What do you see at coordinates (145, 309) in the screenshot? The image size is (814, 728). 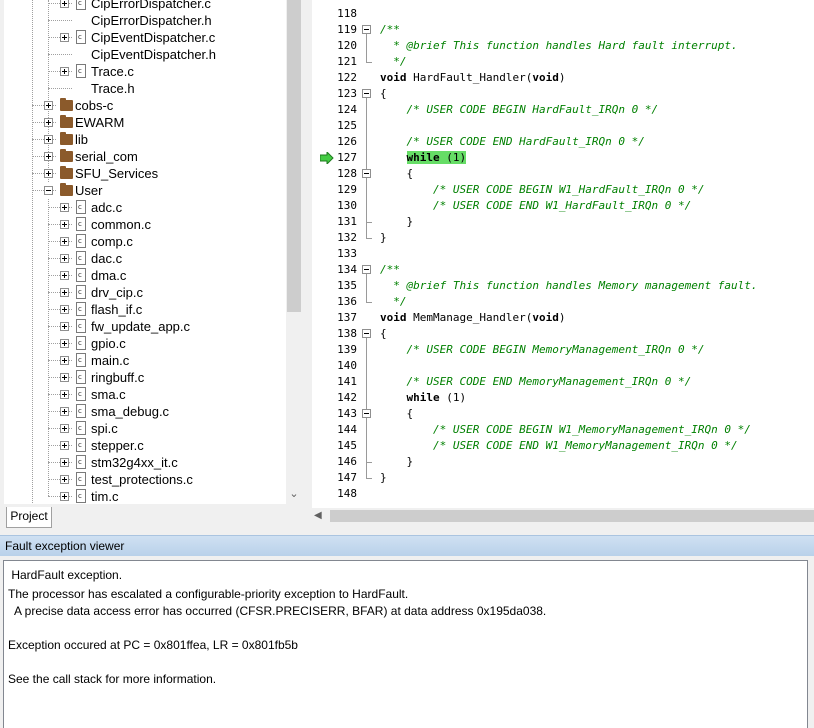 I see `tree-file-item: flash_if.c` at bounding box center [145, 309].